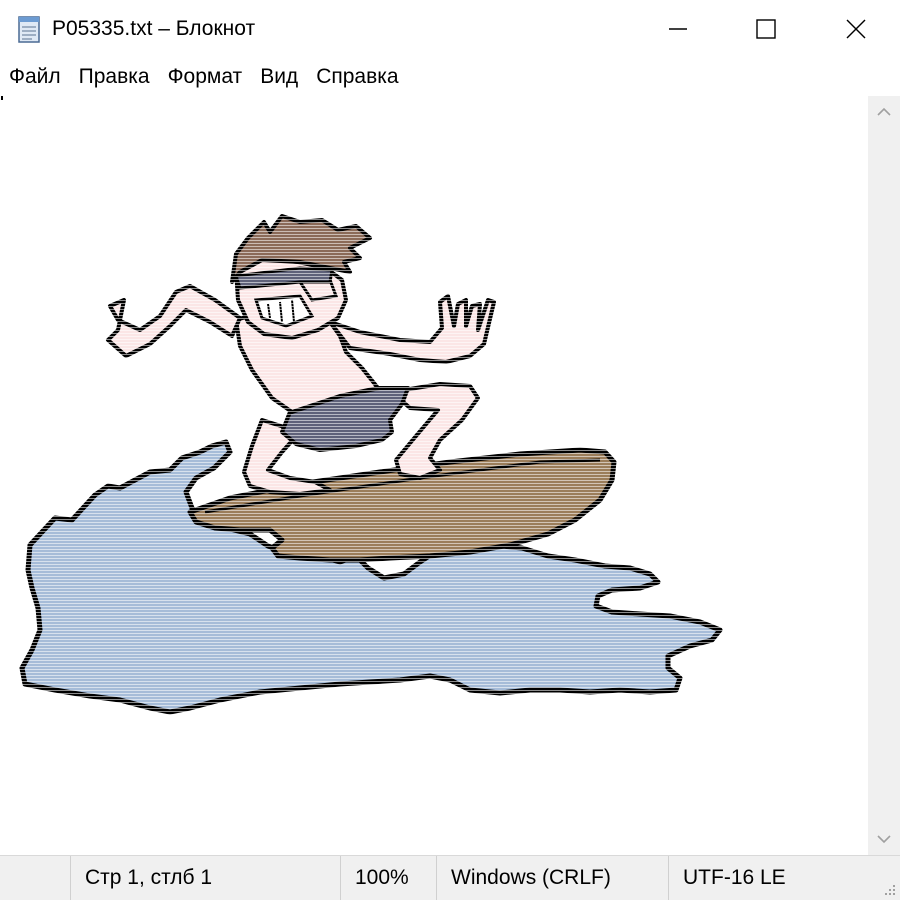 The height and width of the screenshot is (900, 900). What do you see at coordinates (205, 77) in the screenshot?
I see `menu-format: Формат` at bounding box center [205, 77].